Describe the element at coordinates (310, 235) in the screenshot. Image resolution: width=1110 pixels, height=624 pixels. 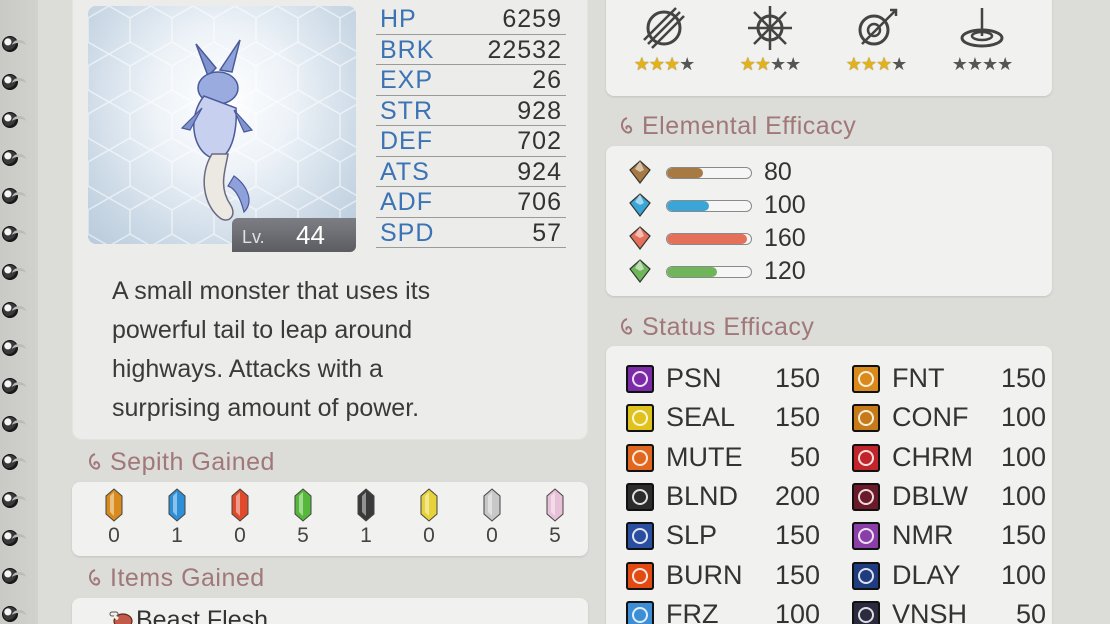
I see `level-value: 44` at that location.